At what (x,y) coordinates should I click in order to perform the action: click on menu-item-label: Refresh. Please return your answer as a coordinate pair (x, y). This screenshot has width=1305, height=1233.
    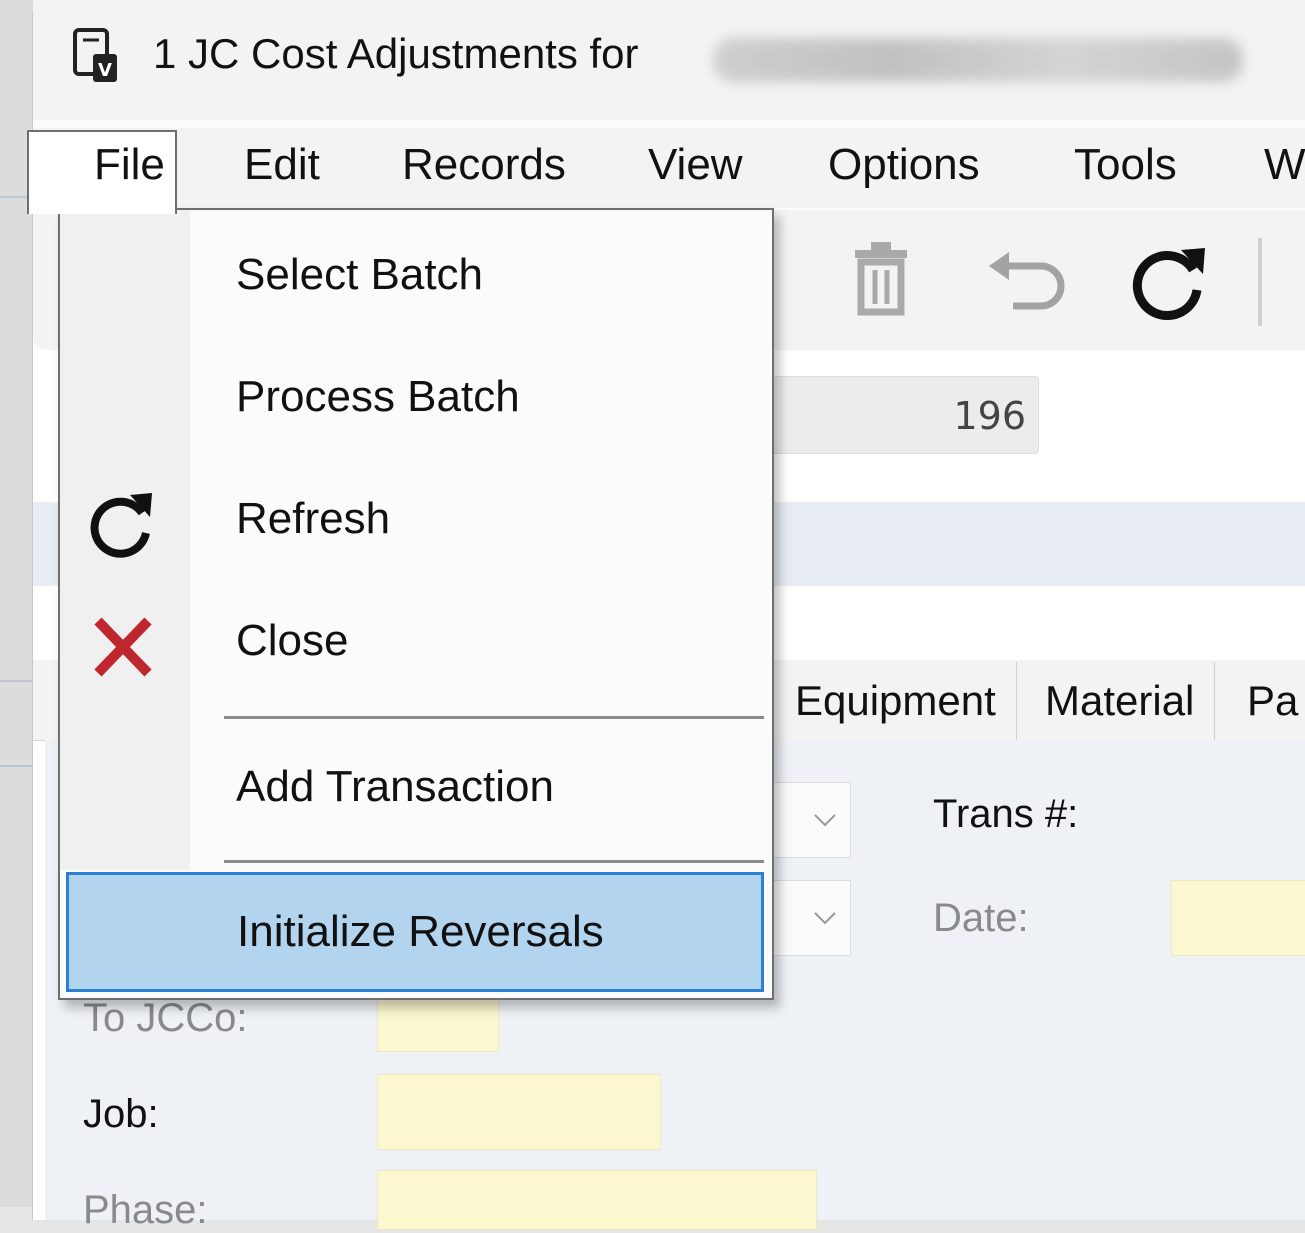
    Looking at the image, I should click on (313, 518).